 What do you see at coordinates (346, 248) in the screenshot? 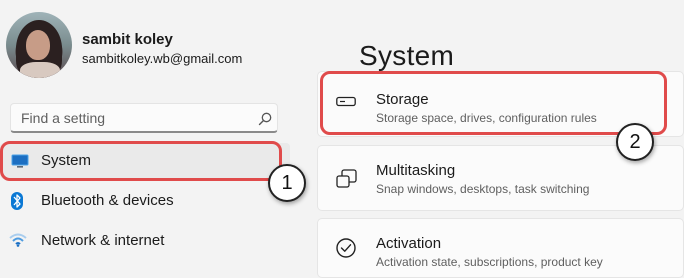
I see `activation-icon` at bounding box center [346, 248].